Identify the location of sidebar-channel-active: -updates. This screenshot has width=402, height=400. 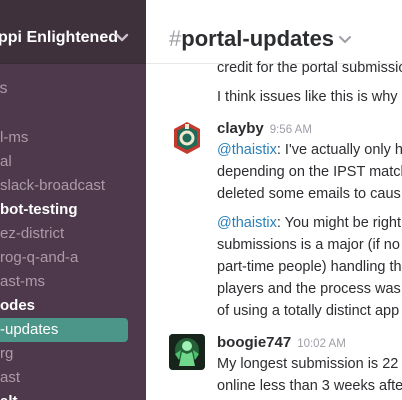
(64, 330).